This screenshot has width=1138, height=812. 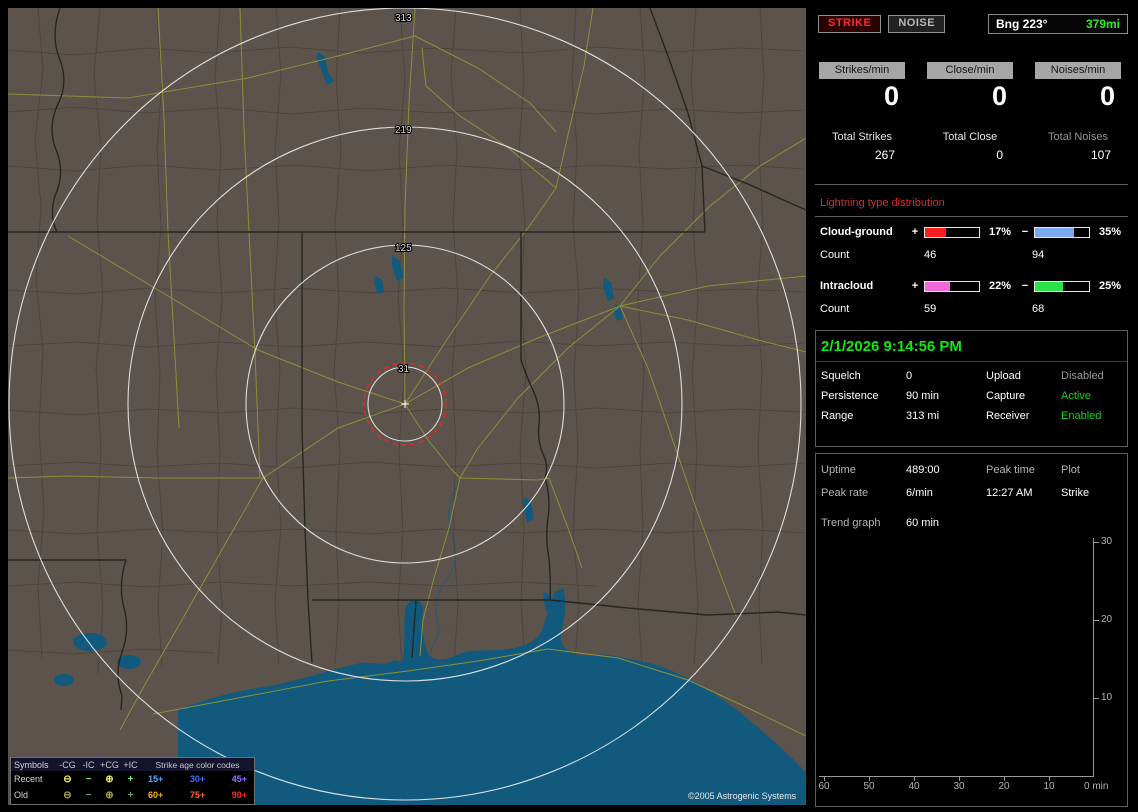 I want to click on y-tick-label: 20, so click(x=1107, y=619).